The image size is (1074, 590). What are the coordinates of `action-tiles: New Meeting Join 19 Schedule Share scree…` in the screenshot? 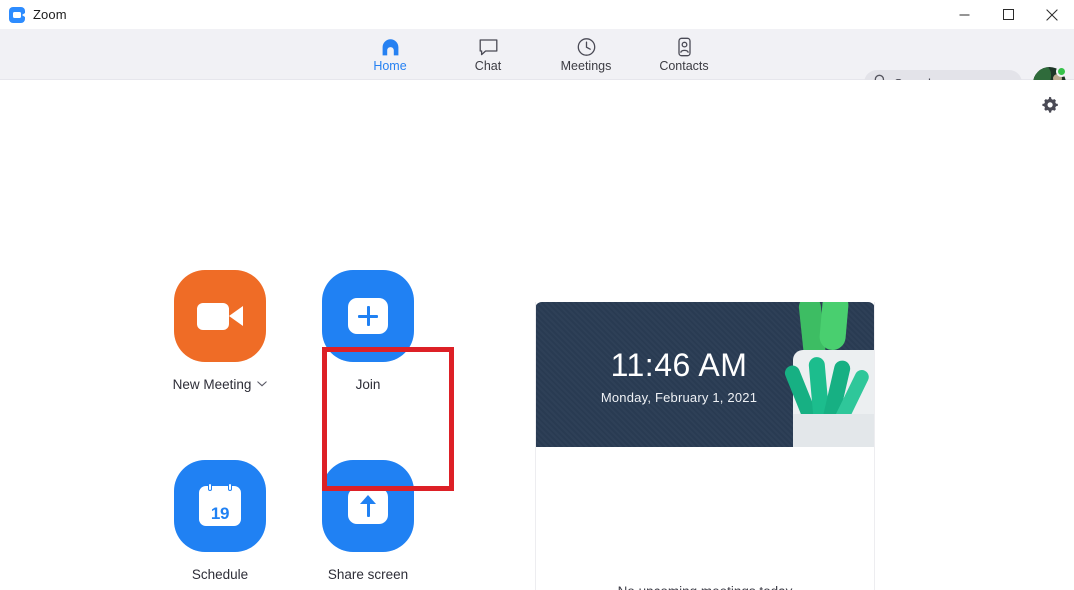 It's located at (318, 426).